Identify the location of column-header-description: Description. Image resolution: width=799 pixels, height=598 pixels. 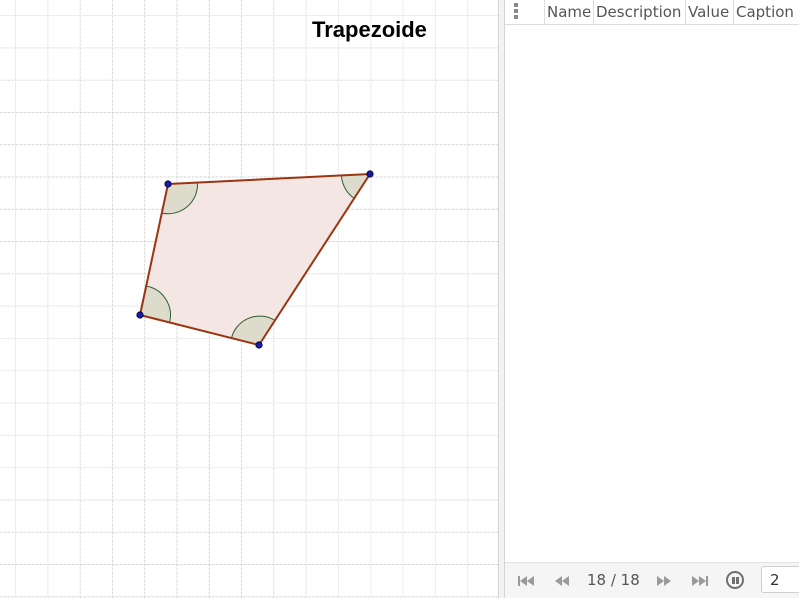
(640, 12).